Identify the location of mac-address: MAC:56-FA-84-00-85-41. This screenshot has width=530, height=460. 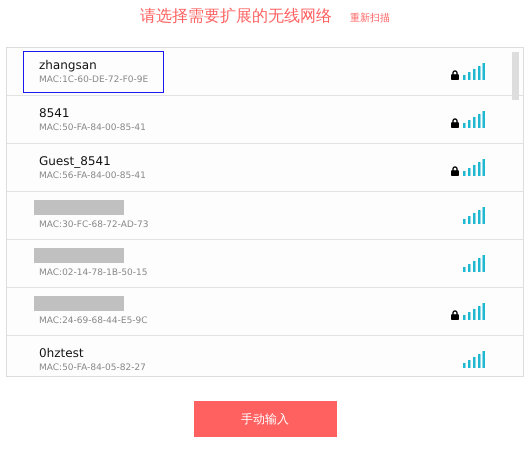
(93, 176).